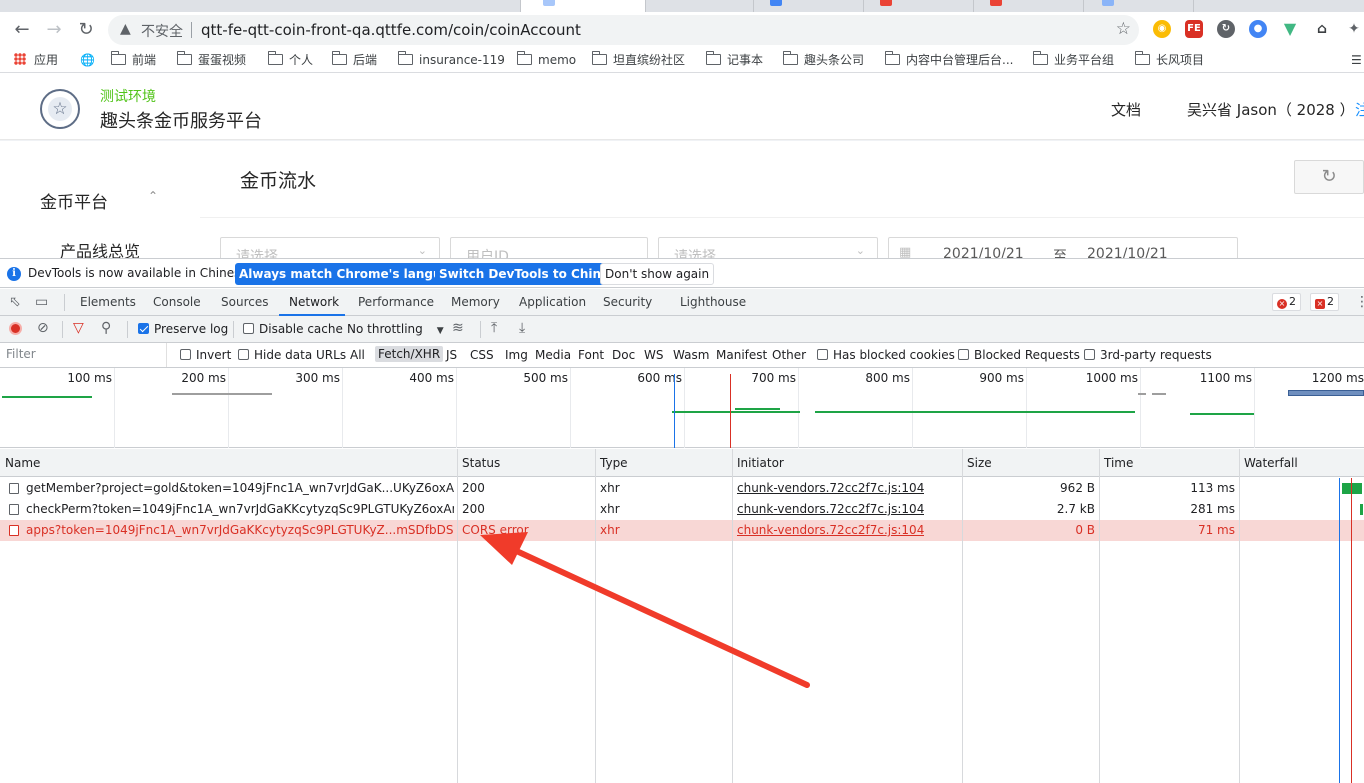 This screenshot has width=1364, height=783. I want to click on annotation-arrow, so click(645, 610).